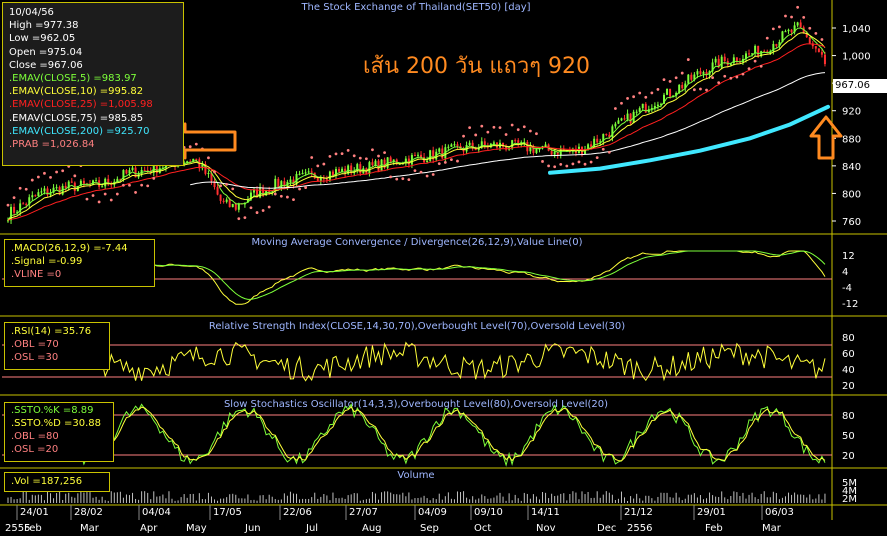 The width and height of the screenshot is (887, 536). I want to click on price-y-tick: 920, so click(851, 112).